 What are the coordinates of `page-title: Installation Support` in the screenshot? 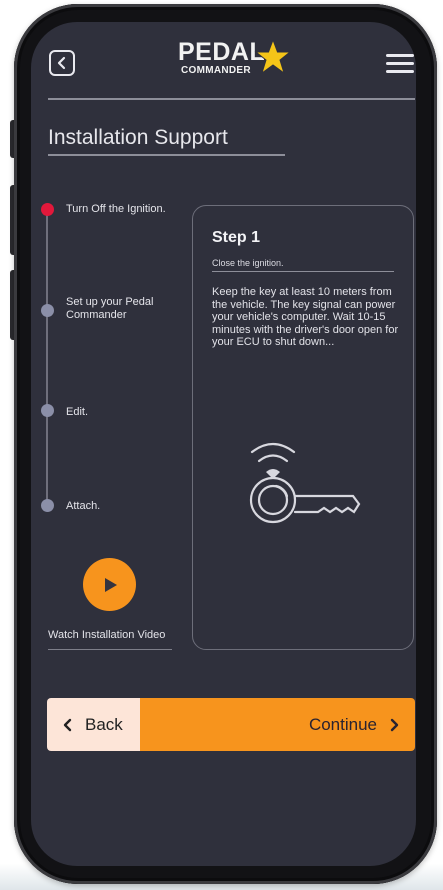 It's located at (138, 137).